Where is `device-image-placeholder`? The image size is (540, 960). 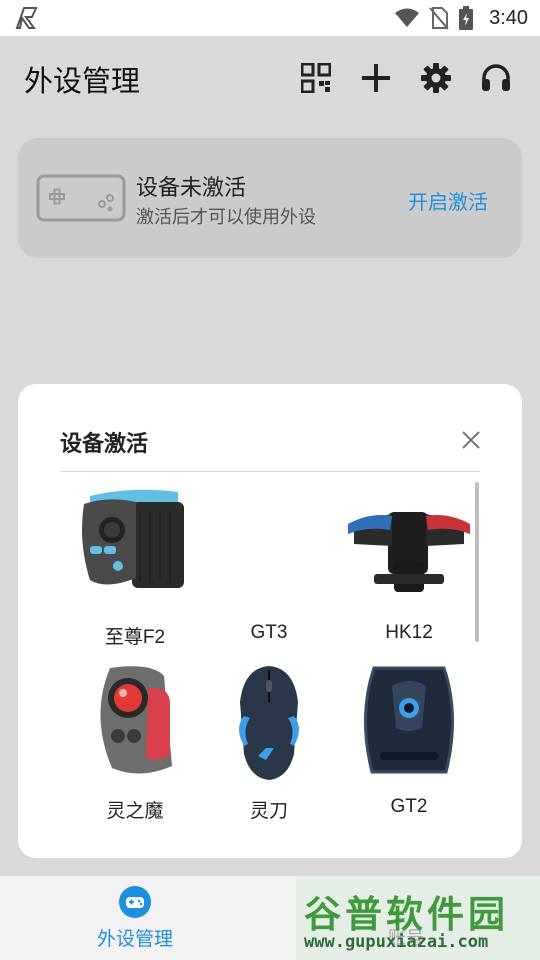 device-image-placeholder is located at coordinates (269, 547).